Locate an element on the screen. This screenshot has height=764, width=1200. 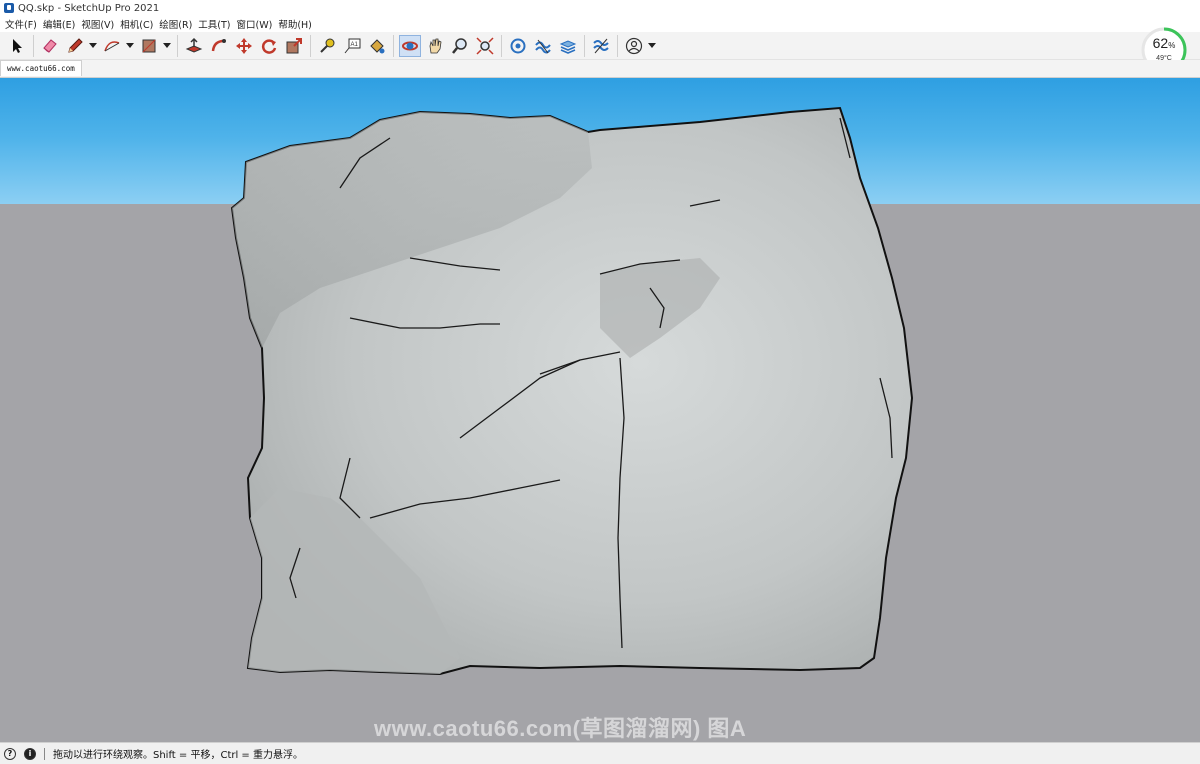
menu-camera: 相机(C) is located at coordinates (138, 24).